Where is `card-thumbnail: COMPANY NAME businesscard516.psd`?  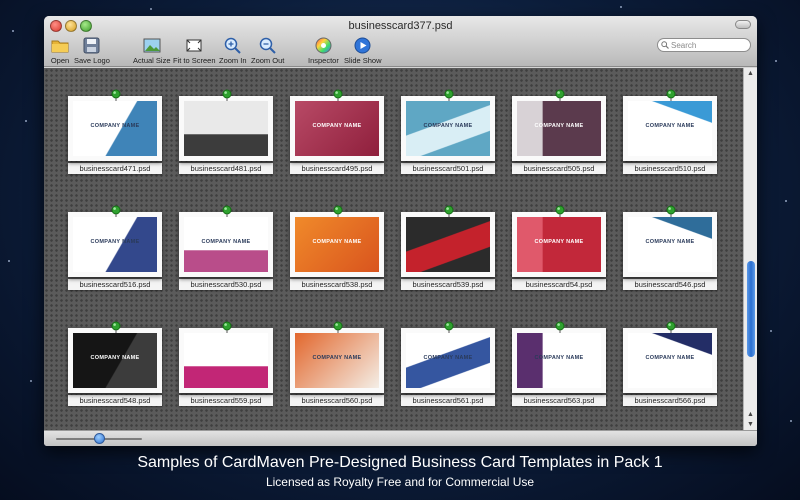
card-thumbnail: COMPANY NAME businesscard516.psd is located at coordinates (115, 247).